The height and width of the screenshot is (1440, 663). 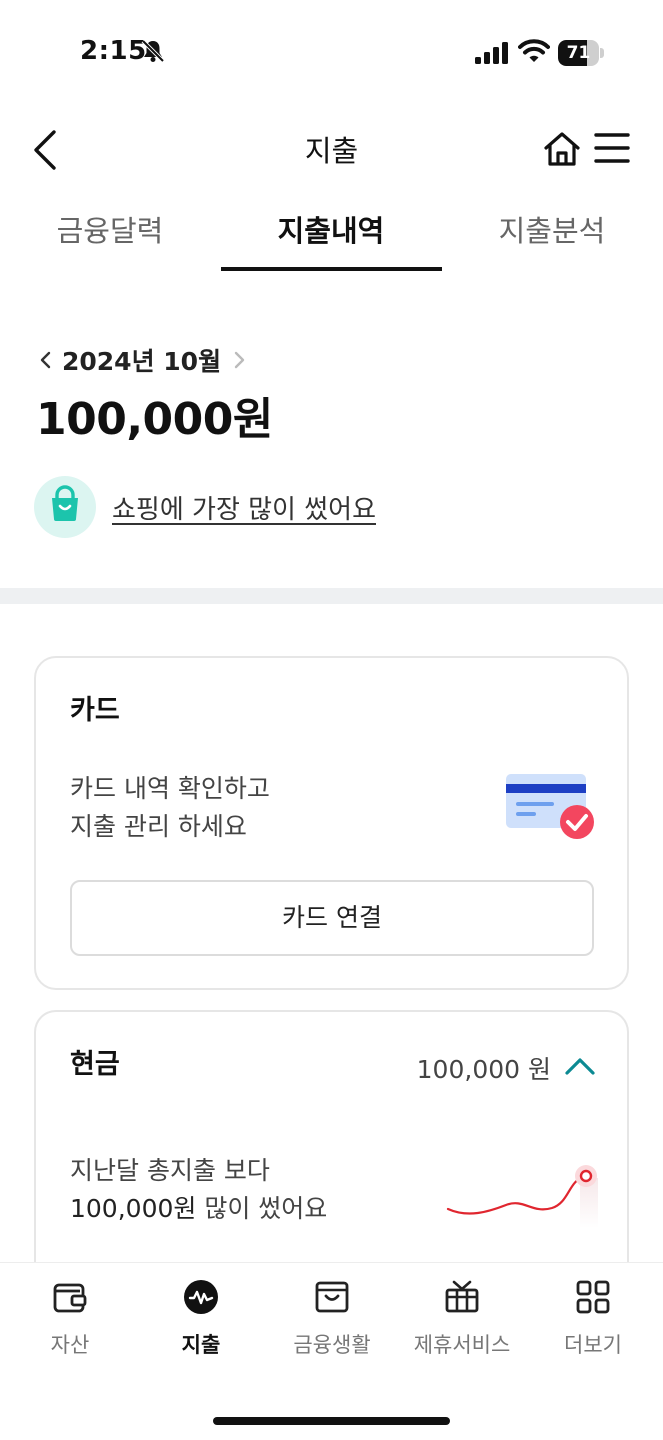 What do you see at coordinates (534, 50) in the screenshot?
I see `wifi-icon` at bounding box center [534, 50].